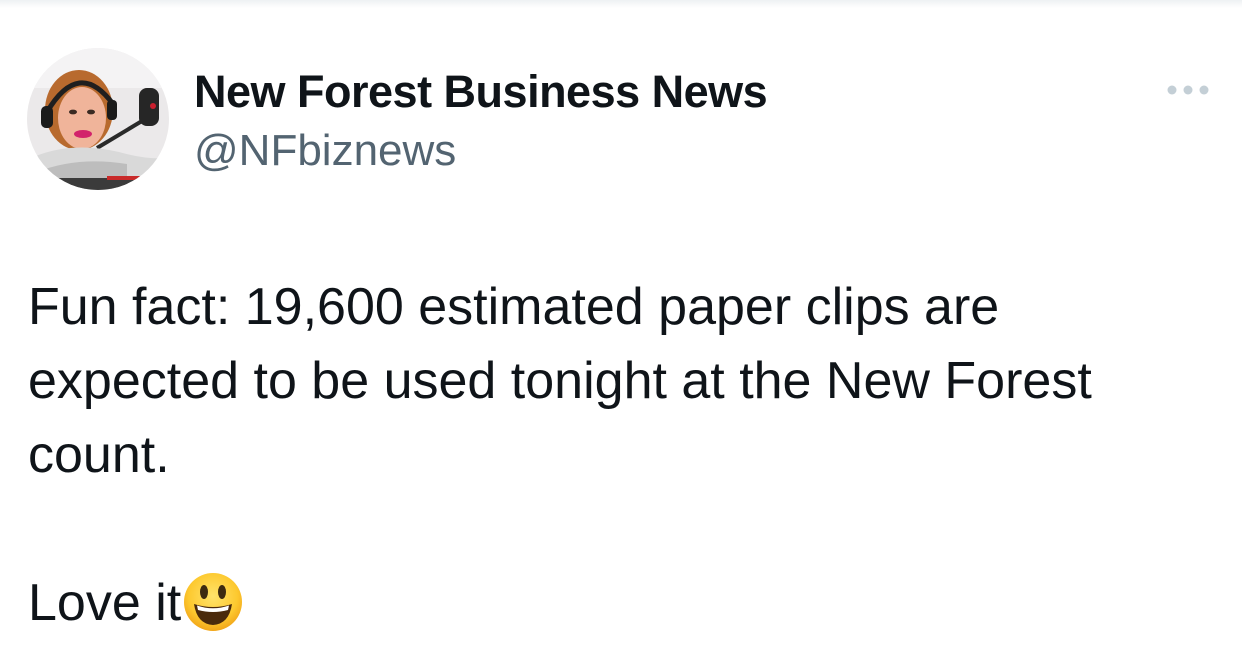 Image resolution: width=1242 pixels, height=670 pixels. Describe the element at coordinates (325, 151) in the screenshot. I see `author-handle: @NFbiznews` at that location.